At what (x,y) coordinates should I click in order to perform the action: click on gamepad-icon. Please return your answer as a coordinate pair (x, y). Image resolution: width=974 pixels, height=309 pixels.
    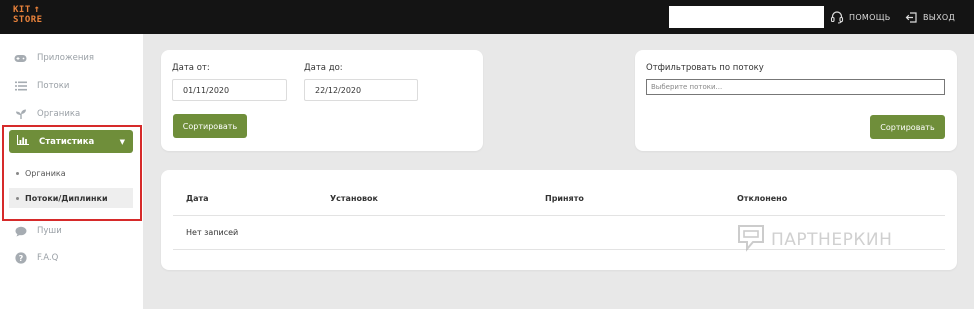
    Looking at the image, I should click on (20, 58).